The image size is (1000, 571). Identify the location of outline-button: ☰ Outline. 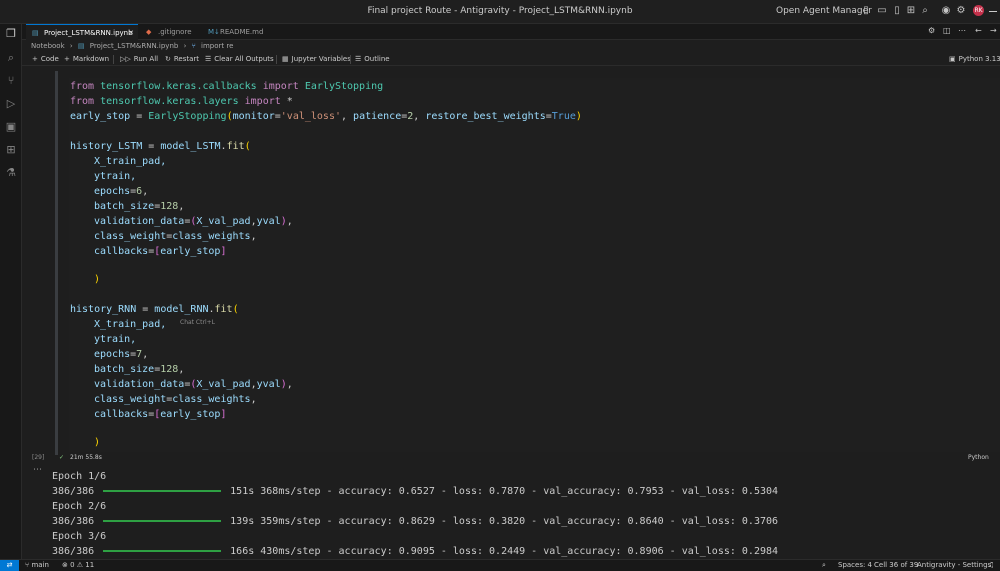
(372, 59).